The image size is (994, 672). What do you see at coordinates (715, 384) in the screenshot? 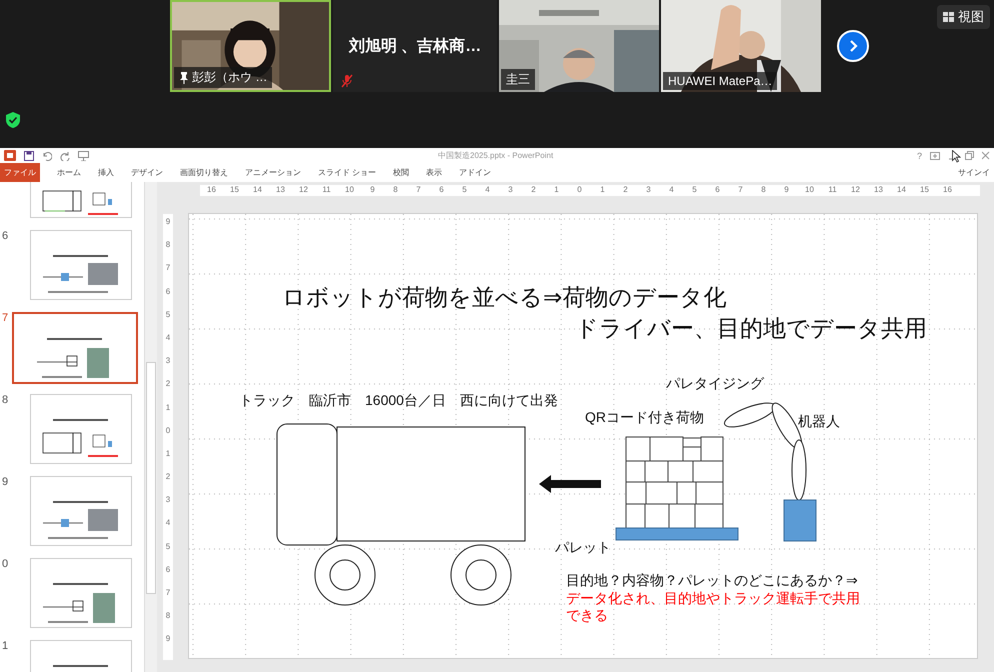
I see `palletizing-caption: パレタイジング` at bounding box center [715, 384].